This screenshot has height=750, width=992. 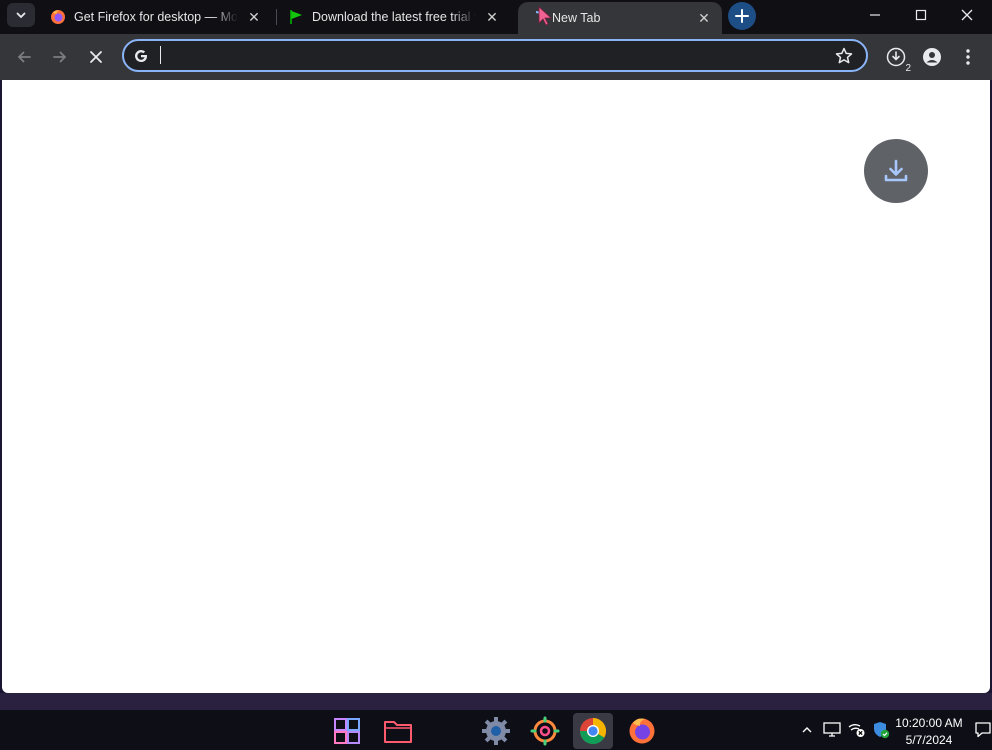 I want to click on clock: 10:20:00 AM 5/7/2024, so click(x=929, y=732).